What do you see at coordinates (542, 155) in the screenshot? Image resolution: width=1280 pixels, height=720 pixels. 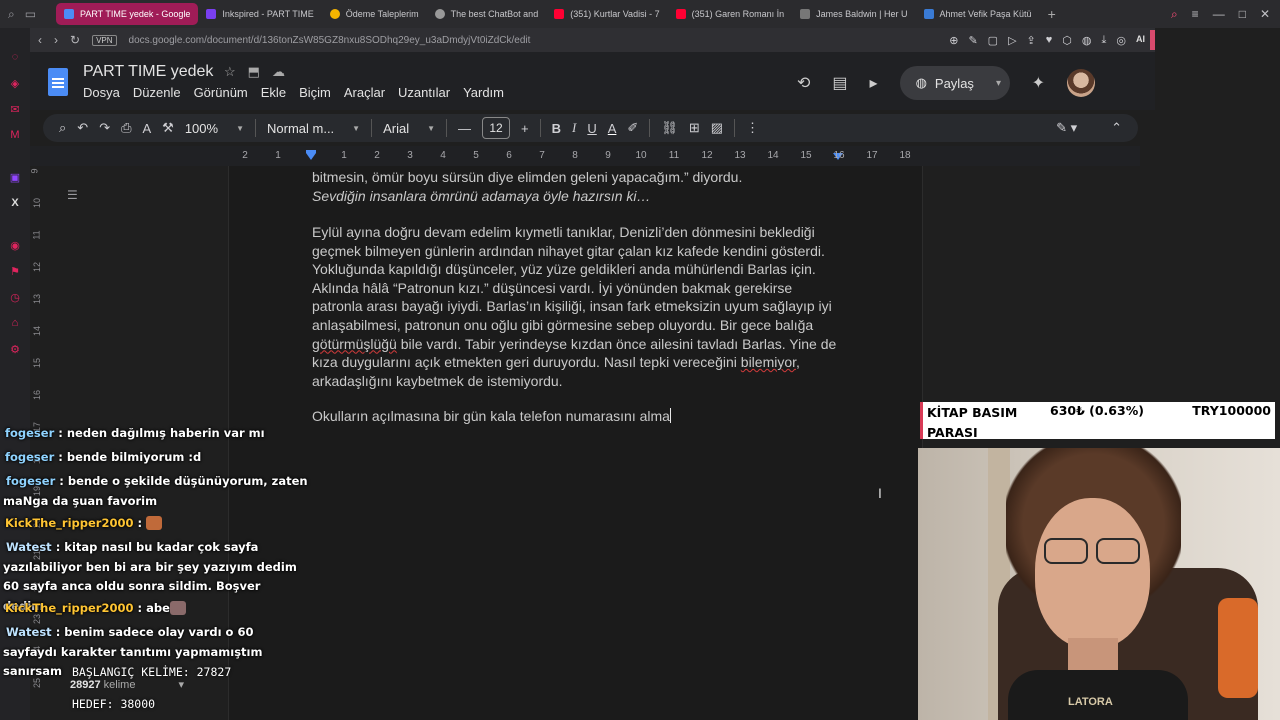 I see `ruler-tick: 7` at bounding box center [542, 155].